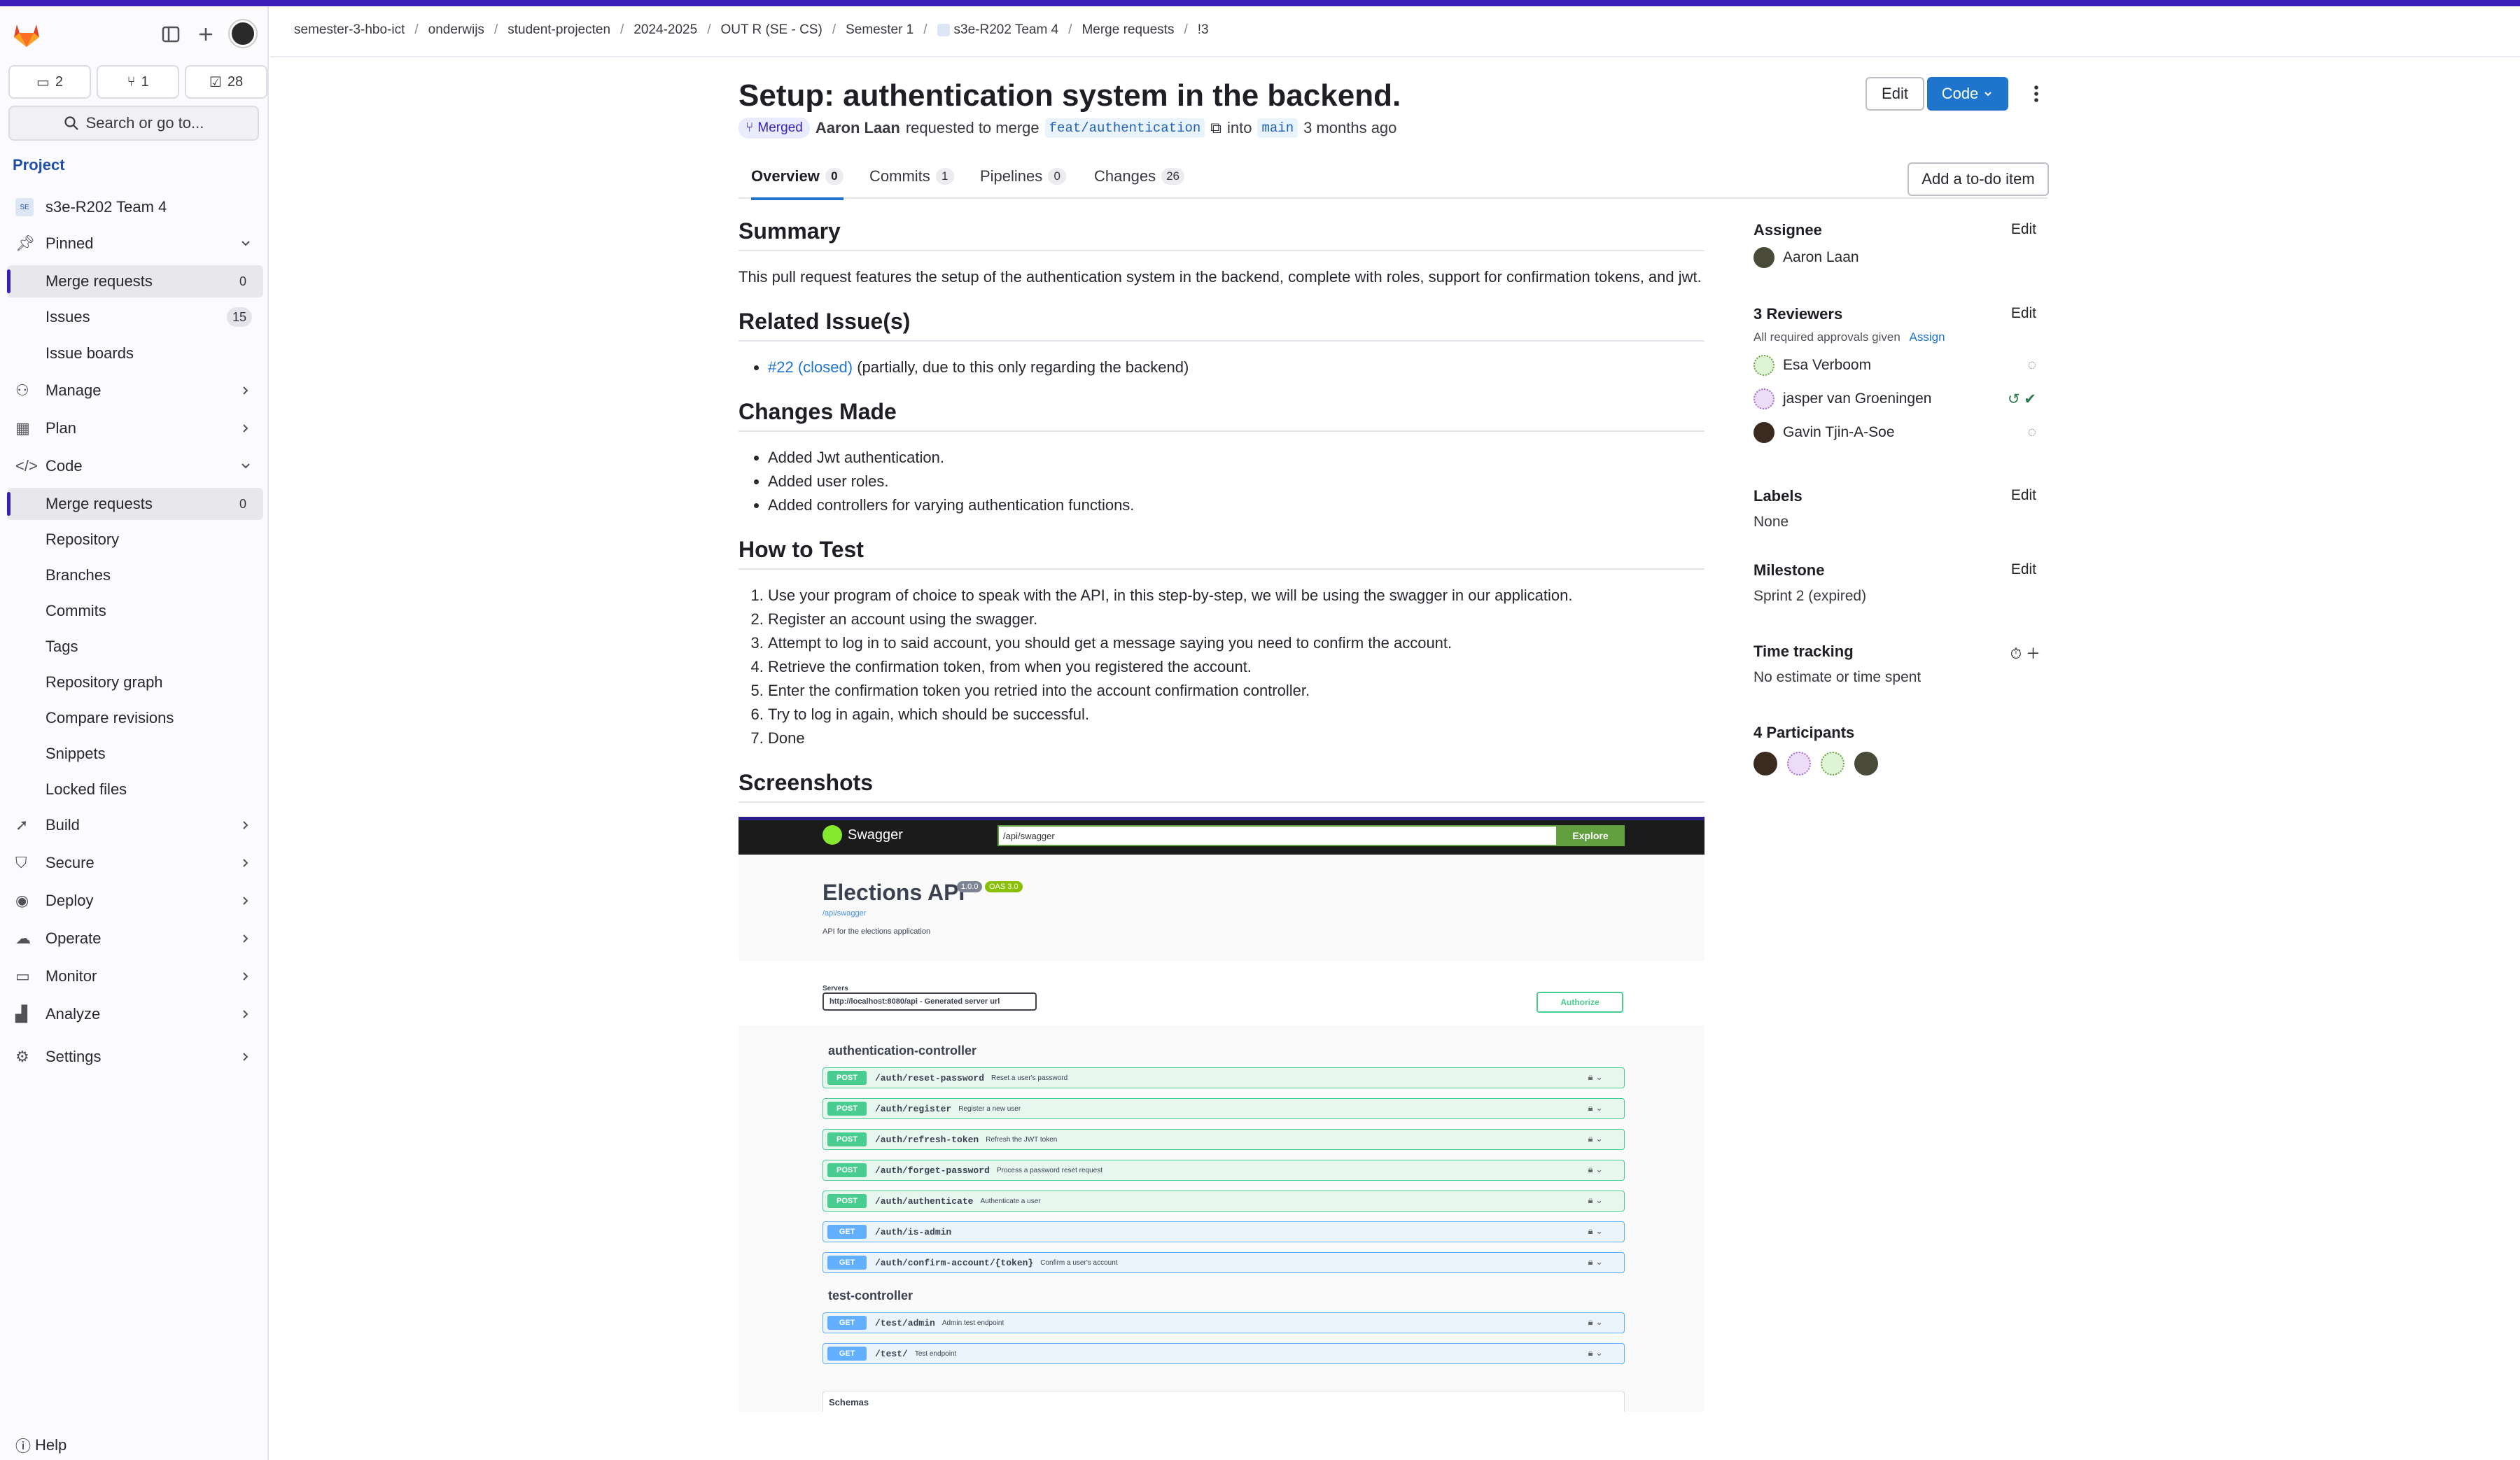 The height and width of the screenshot is (1460, 2520). I want to click on issue-link: #22 (closed), so click(810, 367).